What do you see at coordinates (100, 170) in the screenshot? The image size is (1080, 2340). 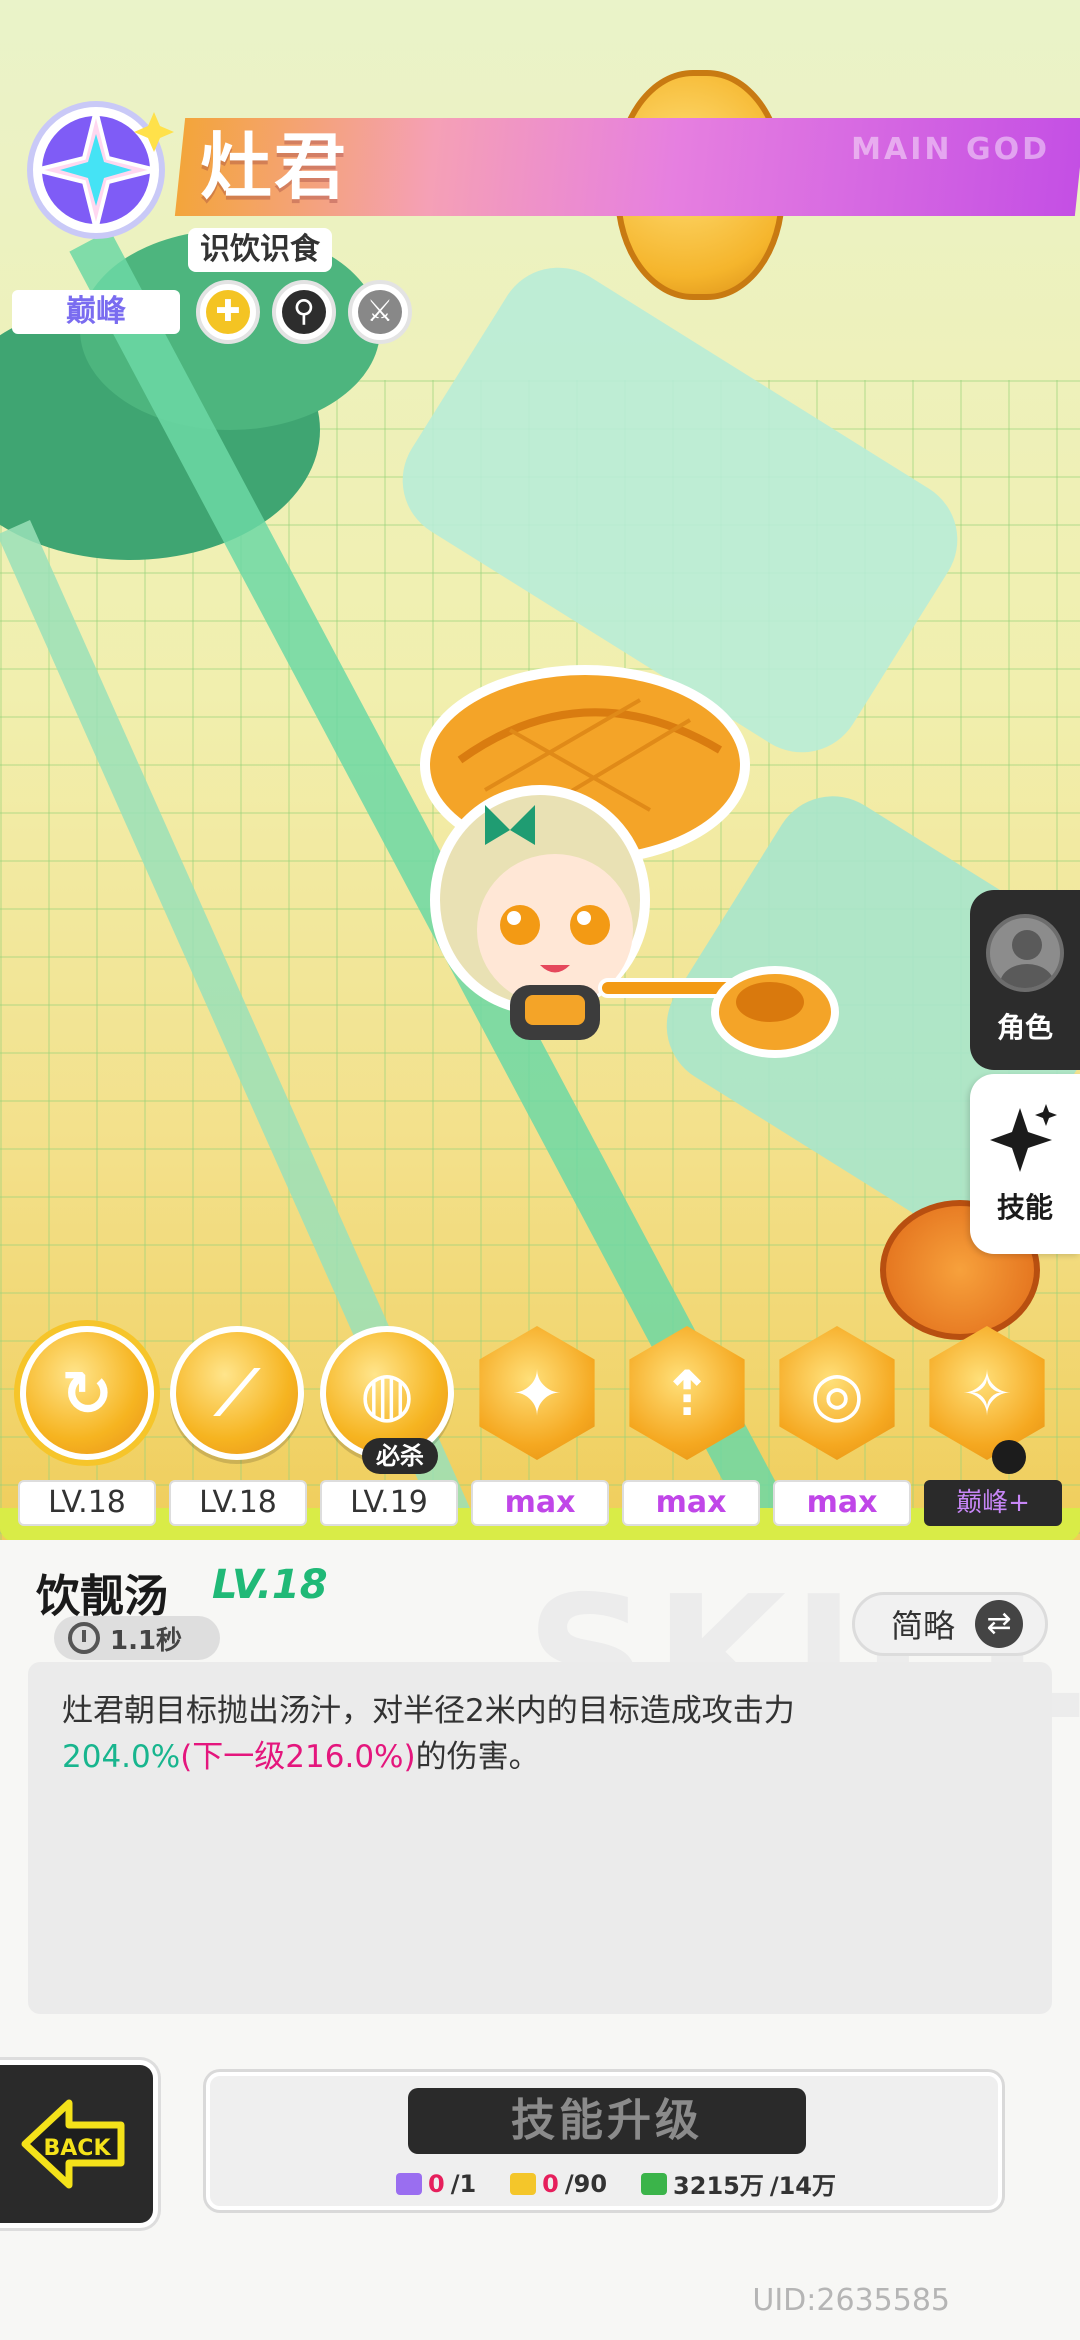 I see `rarity-star-icon` at bounding box center [100, 170].